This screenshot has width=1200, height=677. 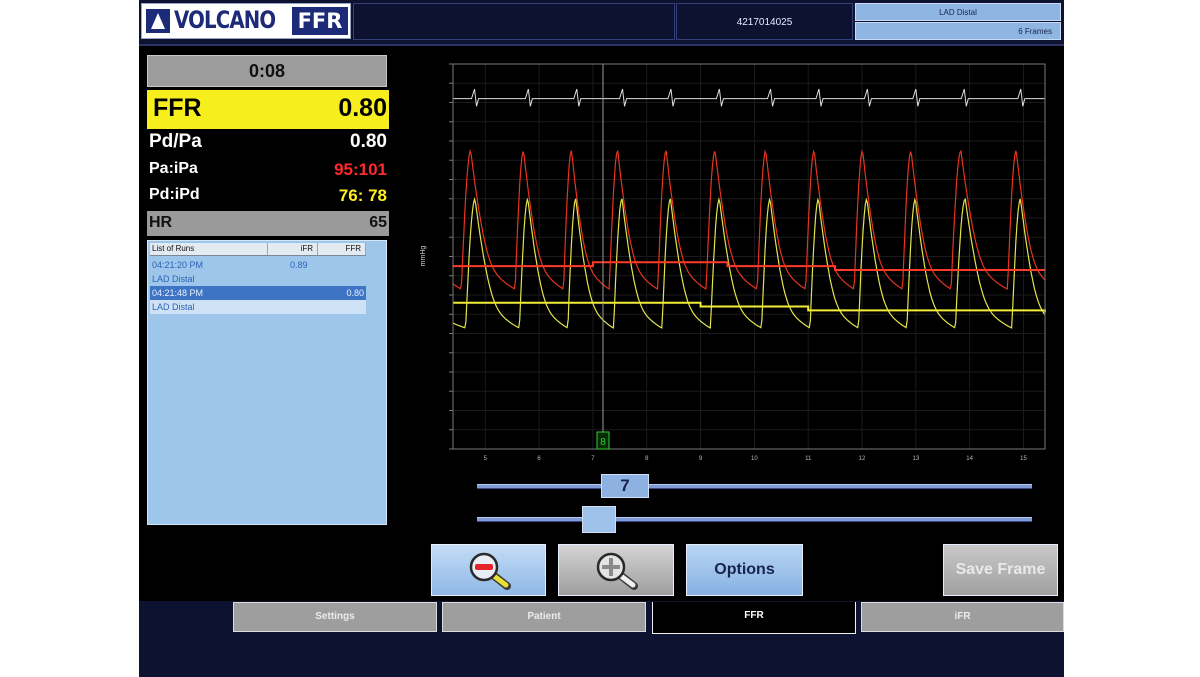 What do you see at coordinates (267, 71) in the screenshot?
I see `timer-display: 0:08` at bounding box center [267, 71].